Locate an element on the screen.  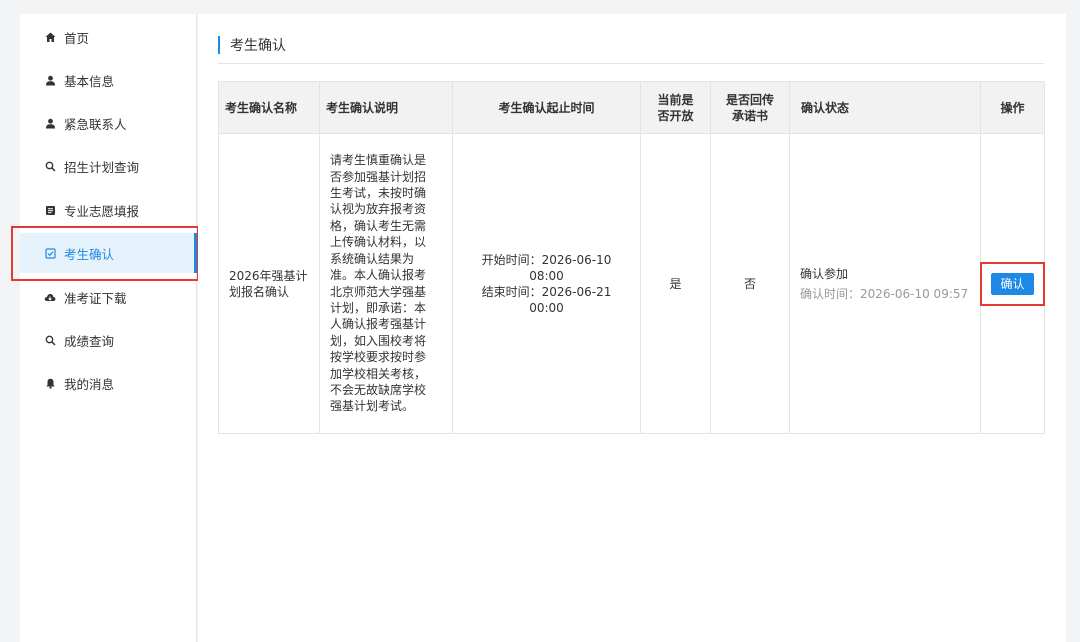
sidebar-item-home: 首页 is located at coordinates (108, 37).